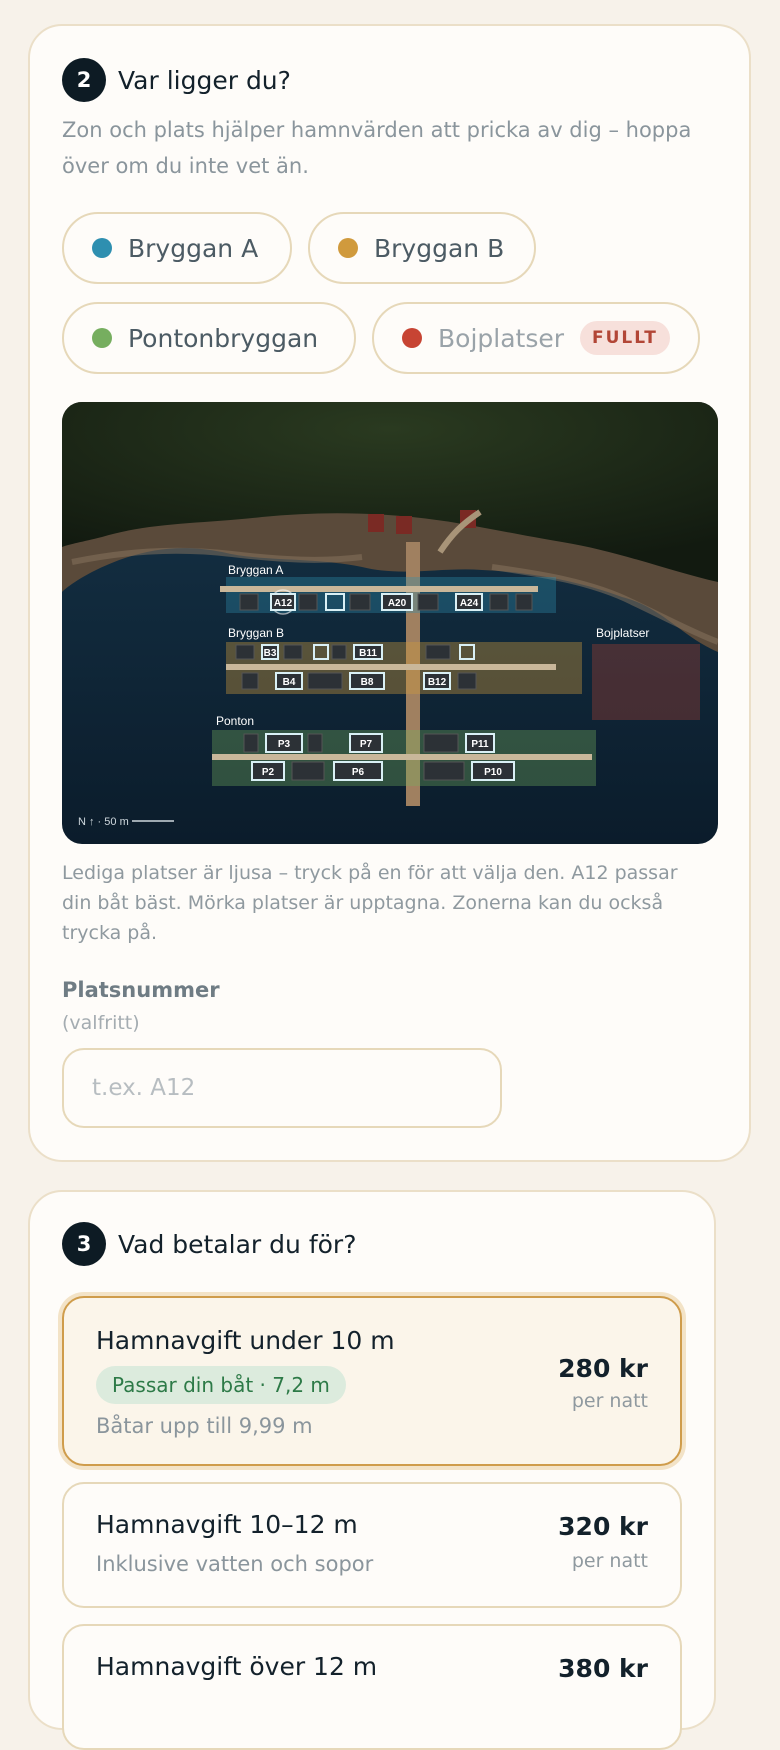 This screenshot has width=780, height=1750. Describe the element at coordinates (397, 603) in the screenshot. I see `berth-label-a20: A20` at that location.